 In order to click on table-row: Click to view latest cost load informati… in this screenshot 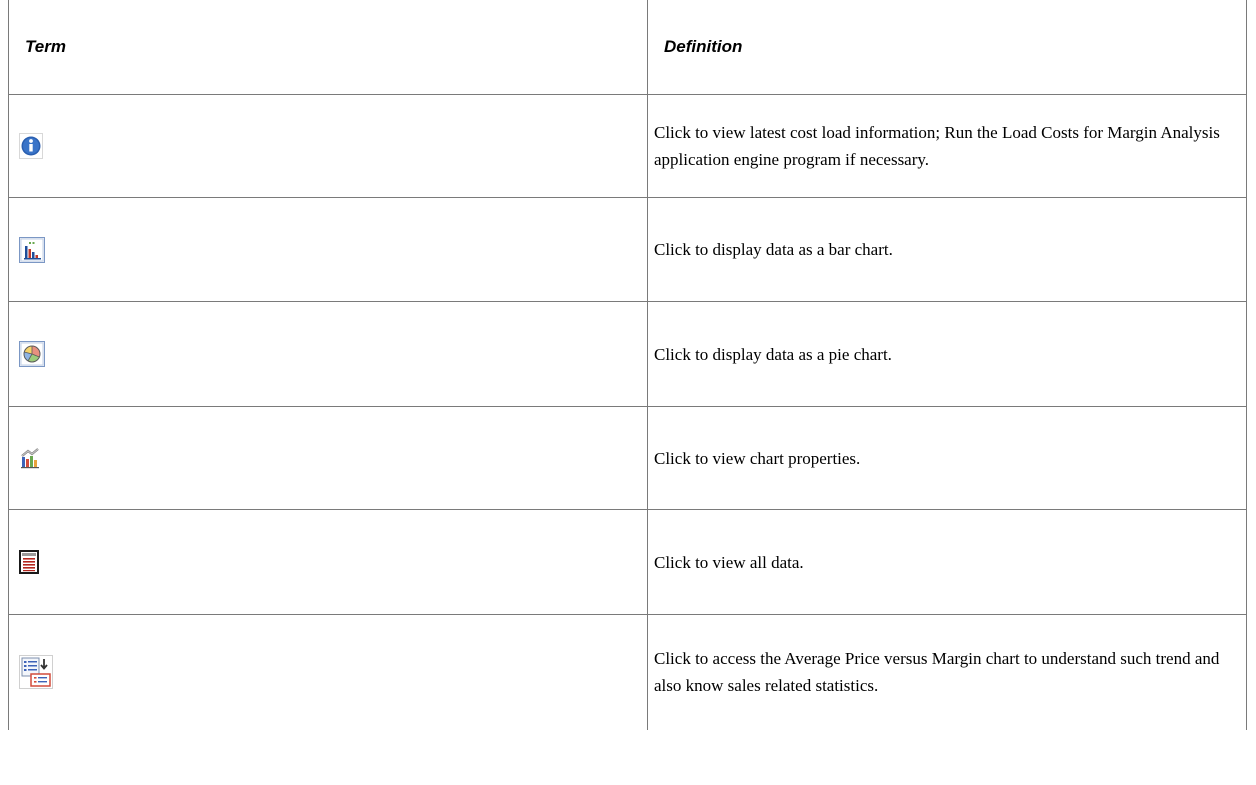, I will do `click(627, 146)`.